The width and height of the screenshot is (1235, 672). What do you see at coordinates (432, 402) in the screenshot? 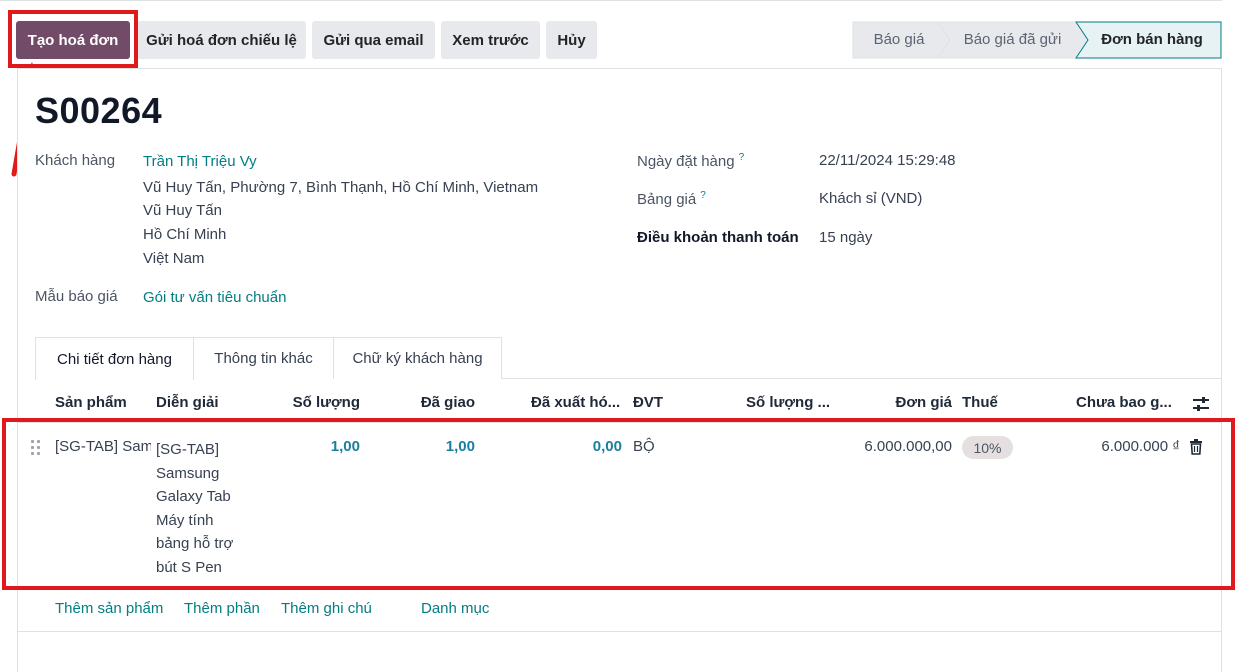
I see `col-delivered: Đã giao` at bounding box center [432, 402].